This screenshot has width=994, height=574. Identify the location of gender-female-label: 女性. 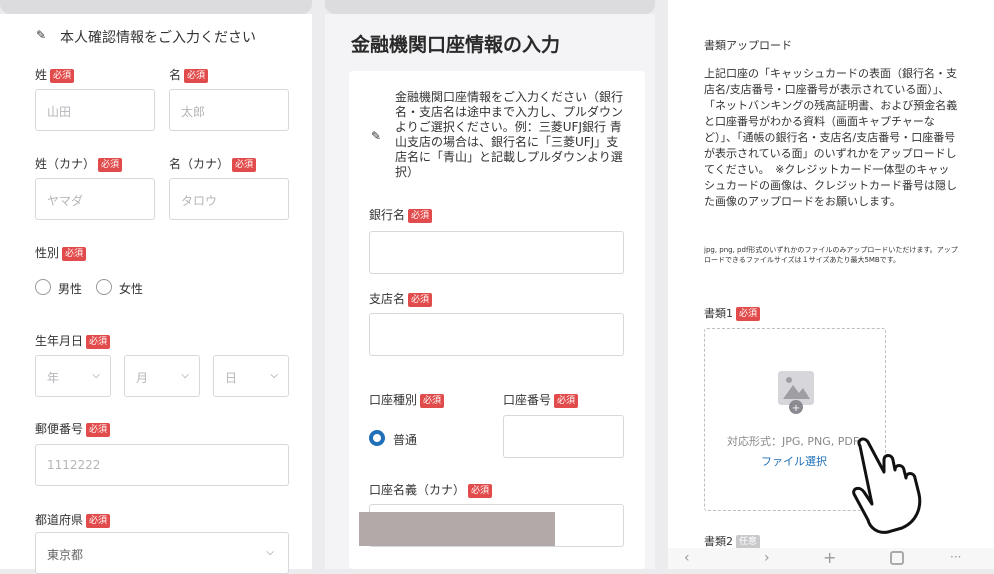
(131, 289).